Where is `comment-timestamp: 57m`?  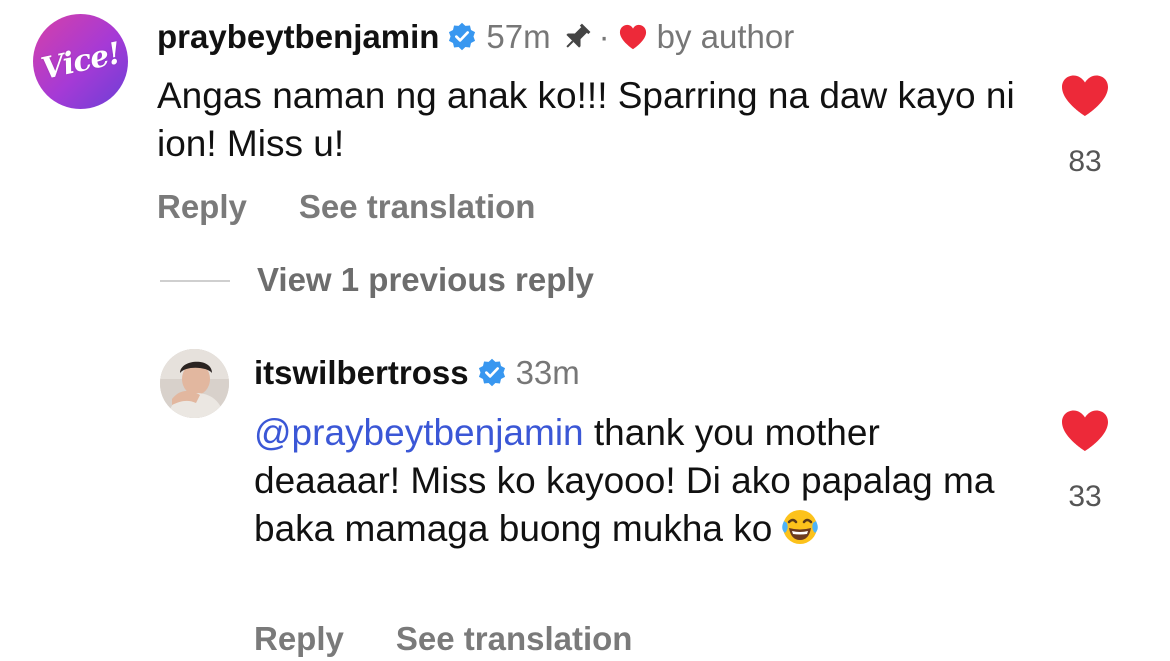
comment-timestamp: 57m is located at coordinates (518, 36).